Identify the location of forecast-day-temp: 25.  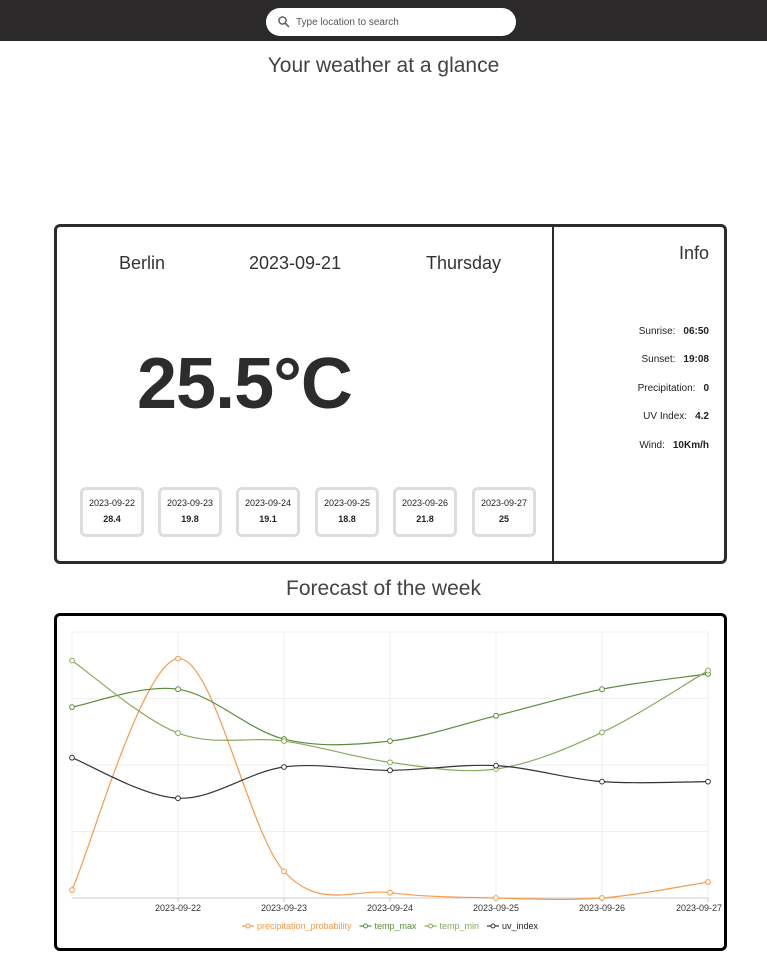
(503, 519).